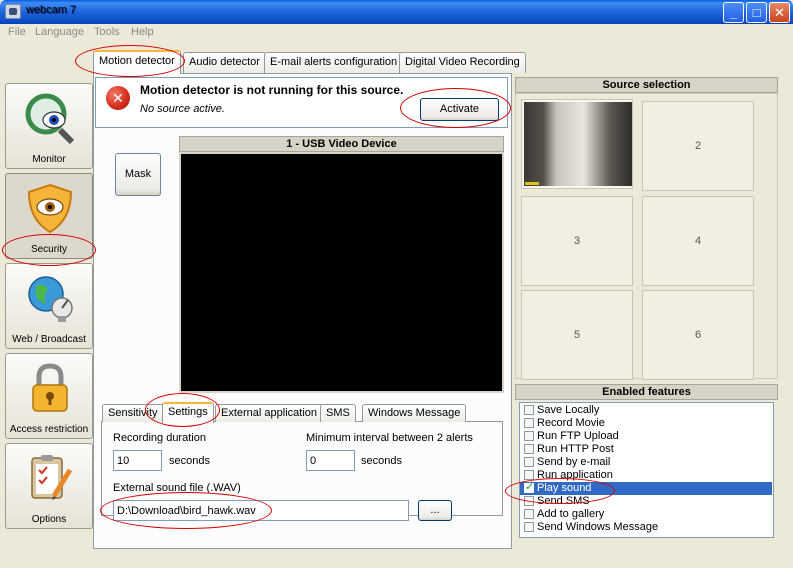 The height and width of the screenshot is (568, 793). What do you see at coordinates (50, 118) in the screenshot?
I see `magnifier-eye-icon` at bounding box center [50, 118].